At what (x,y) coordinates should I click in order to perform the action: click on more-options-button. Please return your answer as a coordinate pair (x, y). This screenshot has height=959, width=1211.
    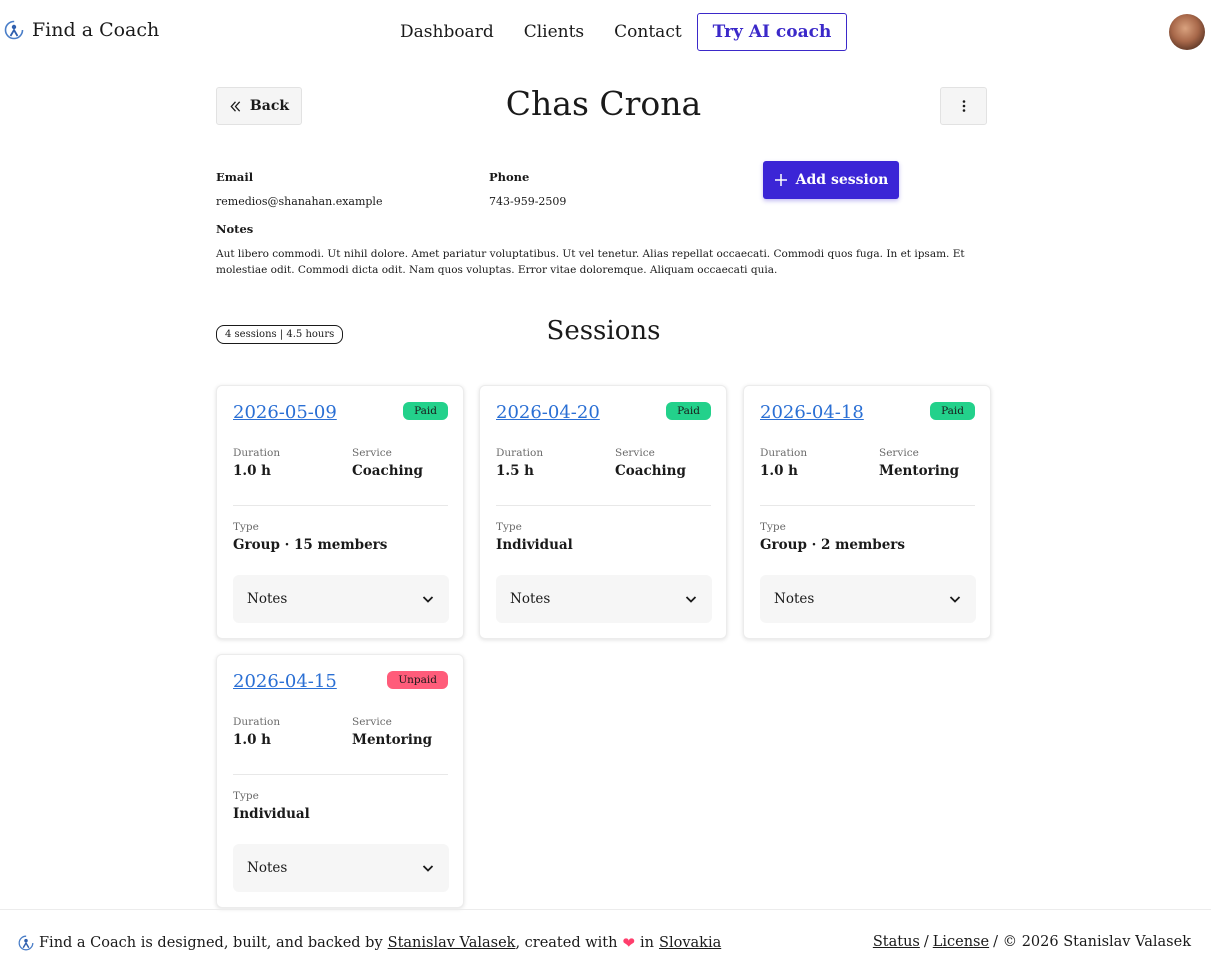
    Looking at the image, I should click on (963, 106).